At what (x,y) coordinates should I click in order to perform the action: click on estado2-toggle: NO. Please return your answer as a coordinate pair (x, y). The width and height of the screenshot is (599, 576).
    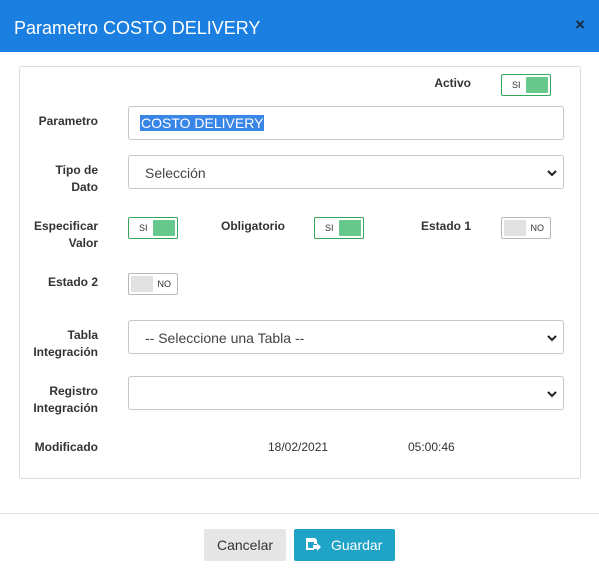
    Looking at the image, I should click on (153, 284).